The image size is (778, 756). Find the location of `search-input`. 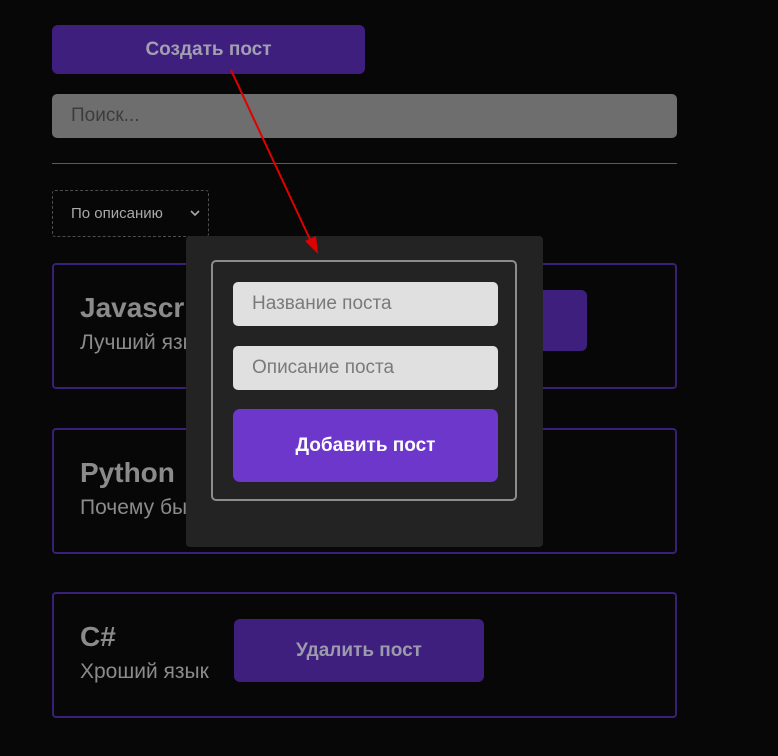

search-input is located at coordinates (364, 116).